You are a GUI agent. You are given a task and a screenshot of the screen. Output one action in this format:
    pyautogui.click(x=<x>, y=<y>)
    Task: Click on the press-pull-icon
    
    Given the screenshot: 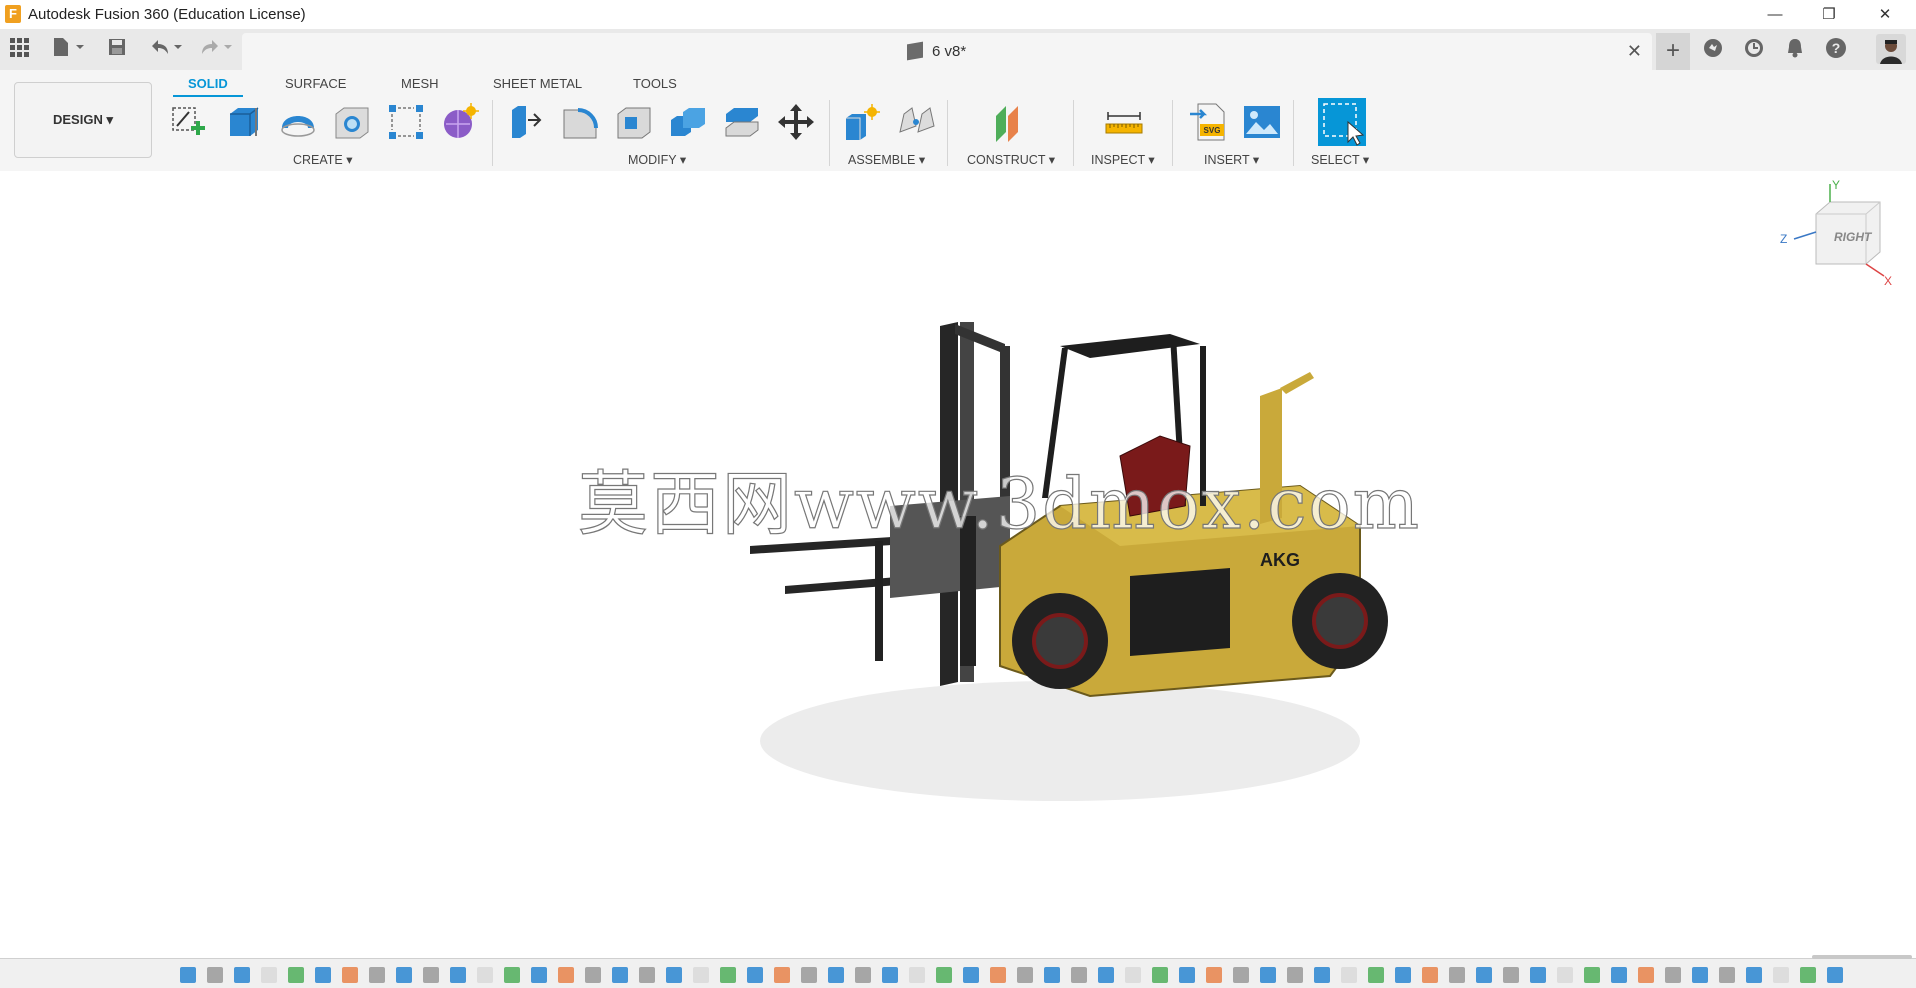 What is the action you would take?
    pyautogui.click(x=526, y=122)
    